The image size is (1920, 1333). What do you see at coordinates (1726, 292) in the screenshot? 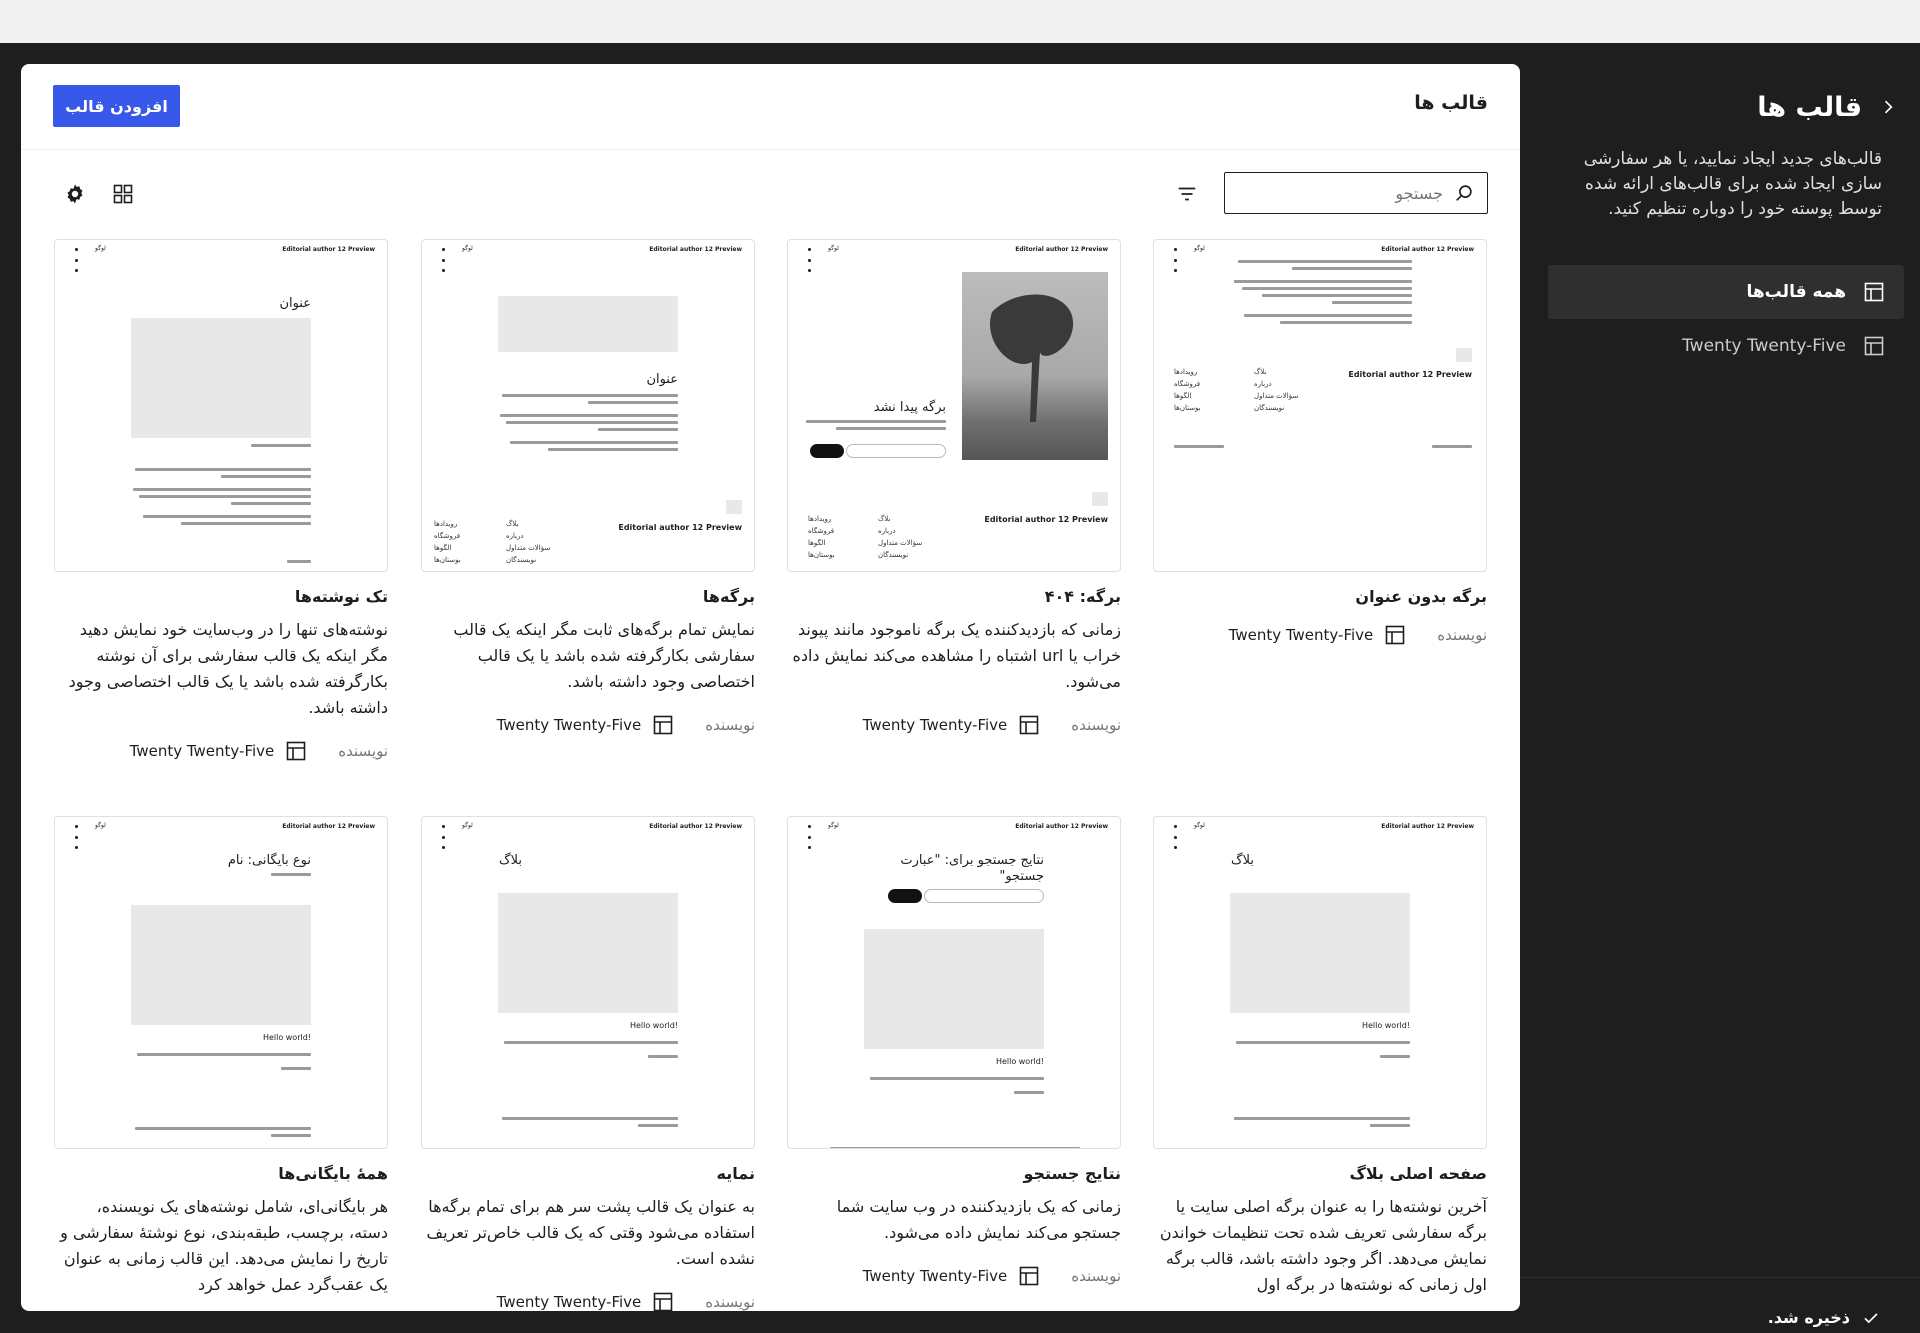
I see `sidebar-item-all-templates: همه قالب‌ها` at bounding box center [1726, 292].